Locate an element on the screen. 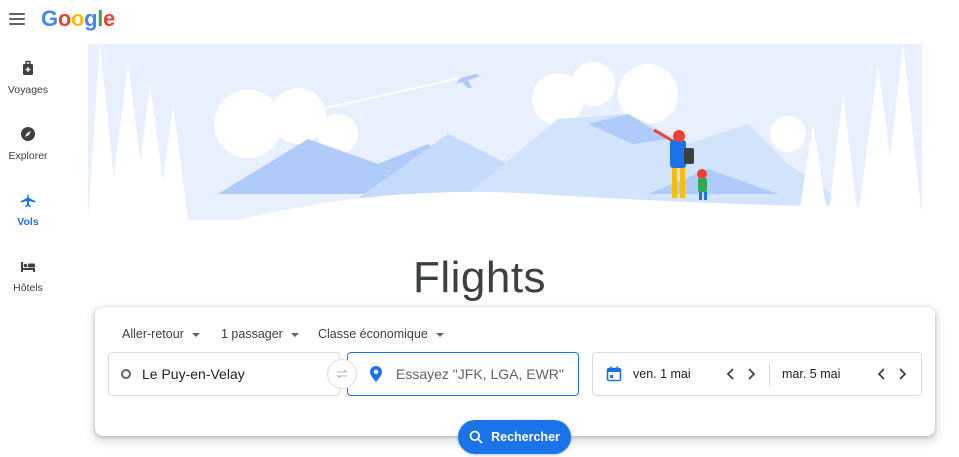  nav-item-voyages: Voyages is located at coordinates (28, 79).